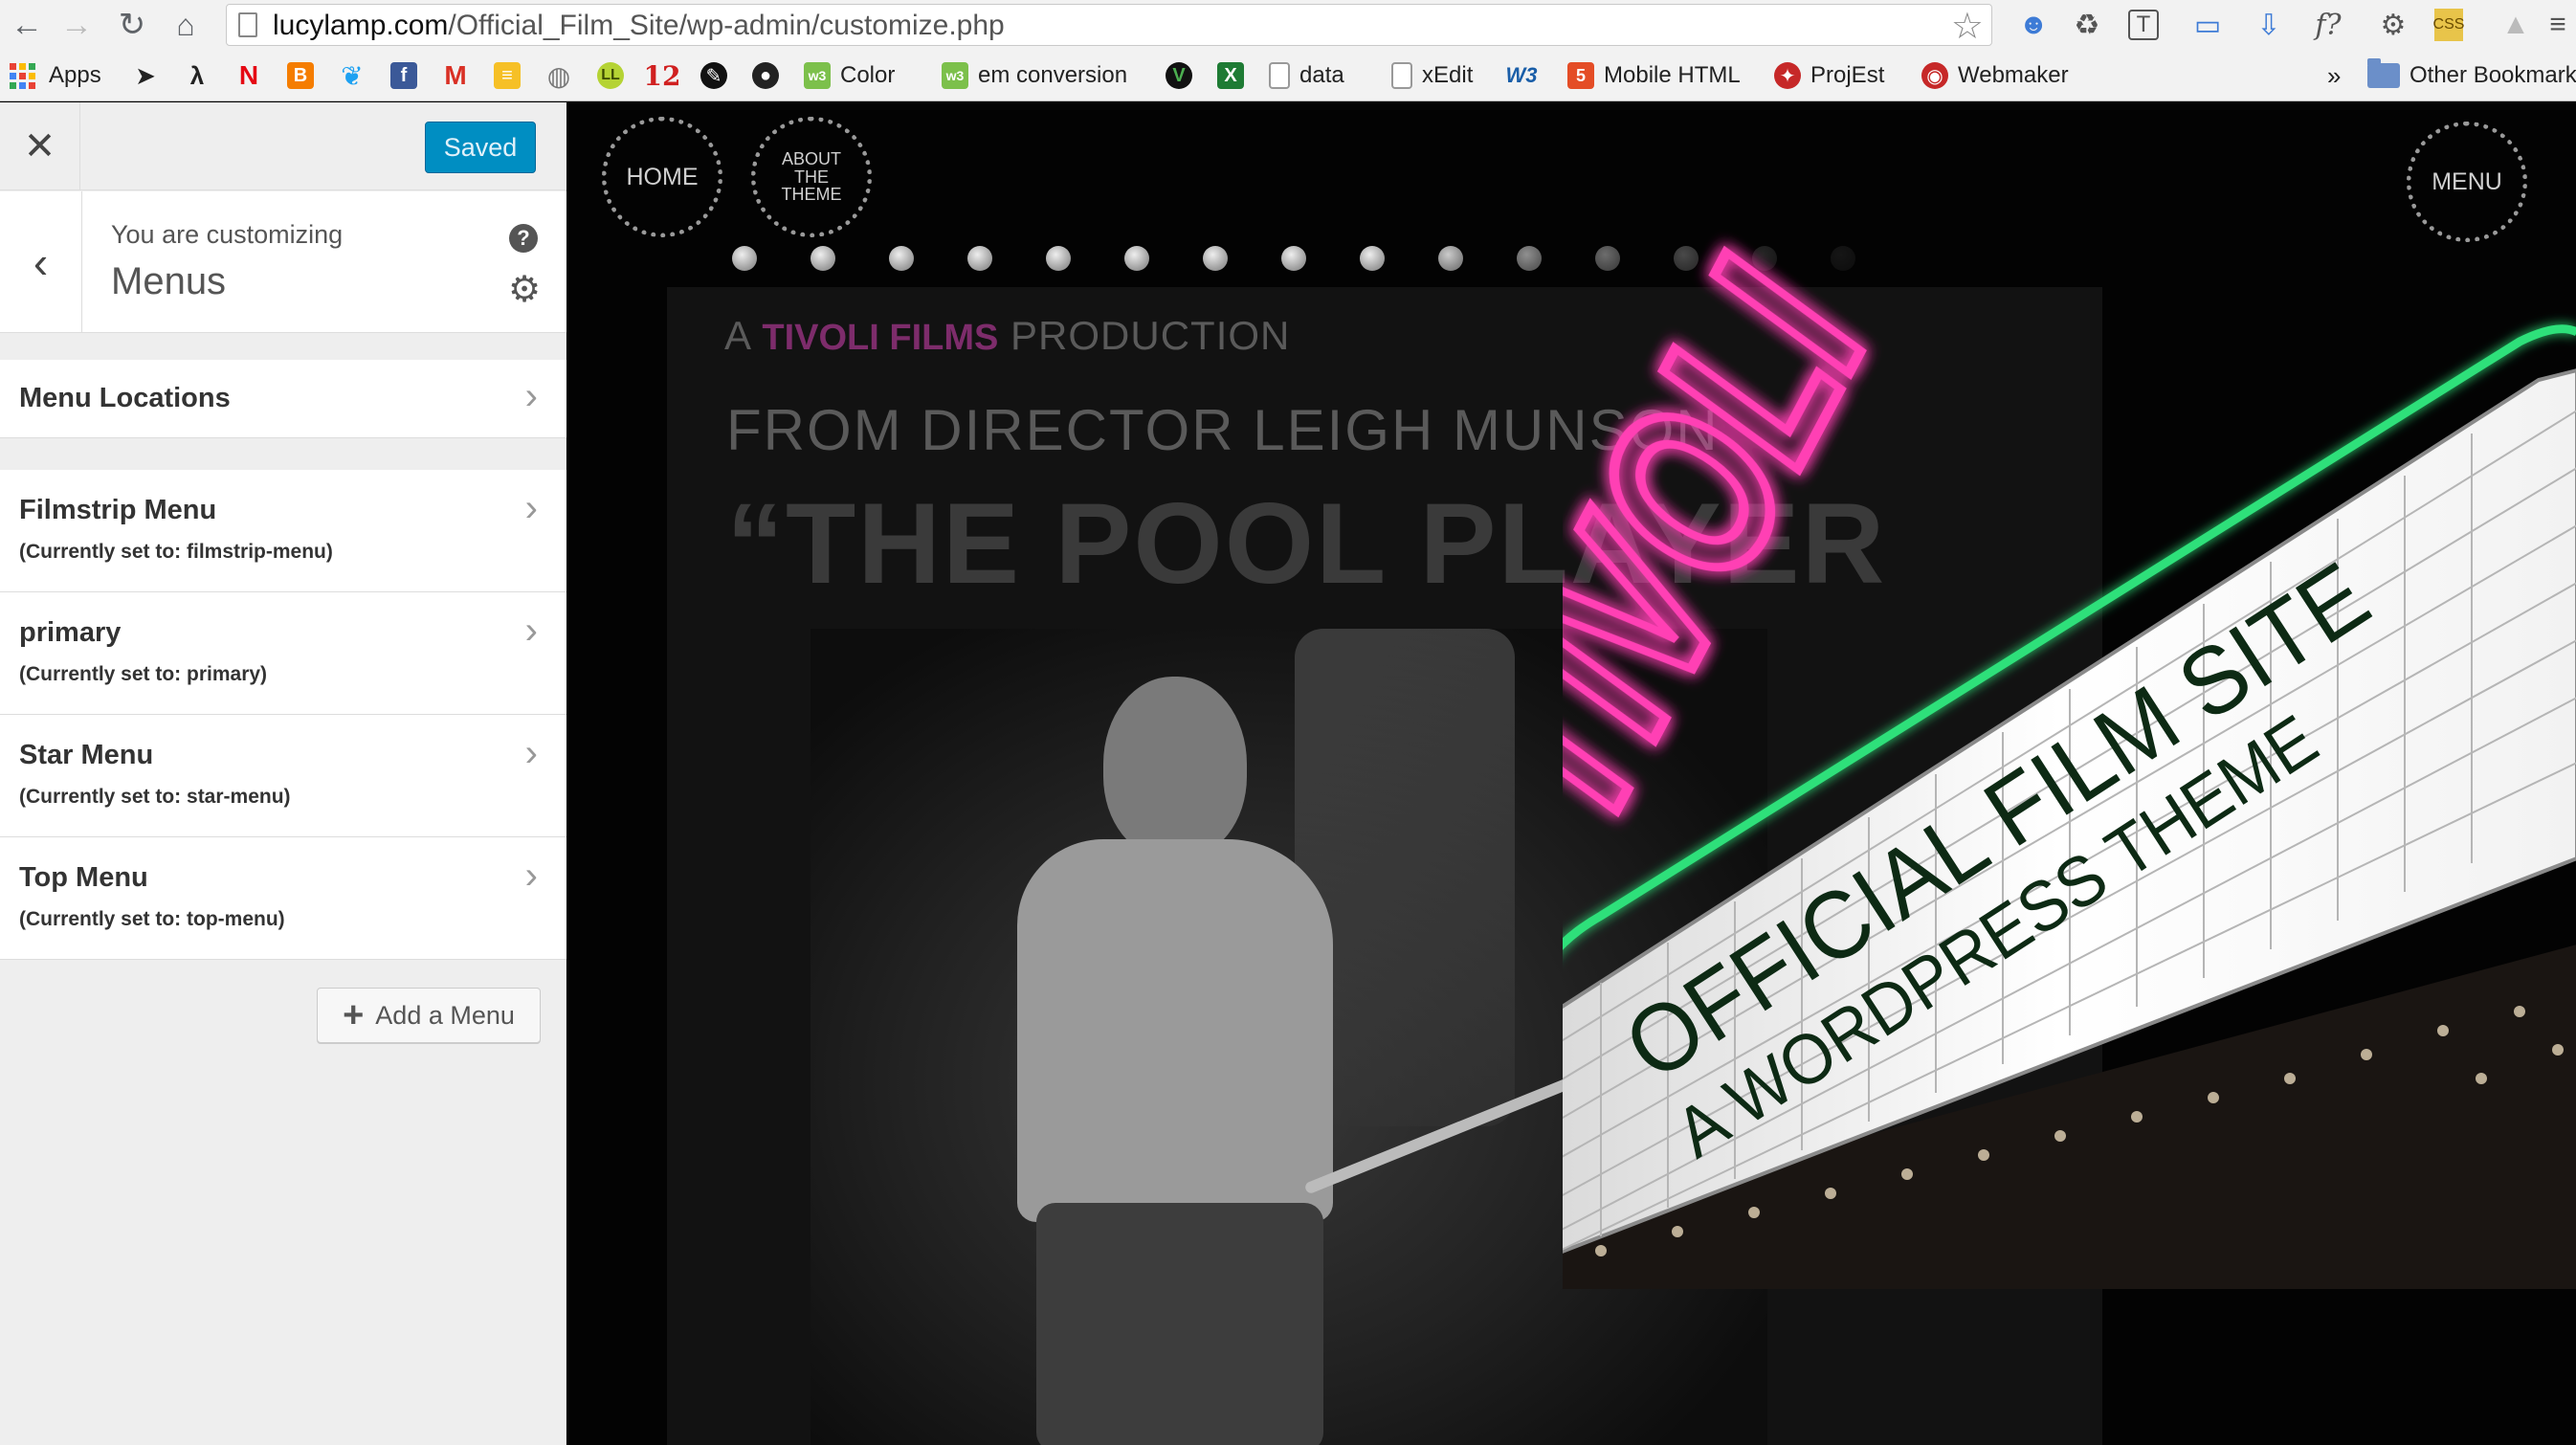  I want to click on github-icon: ●, so click(765, 75).